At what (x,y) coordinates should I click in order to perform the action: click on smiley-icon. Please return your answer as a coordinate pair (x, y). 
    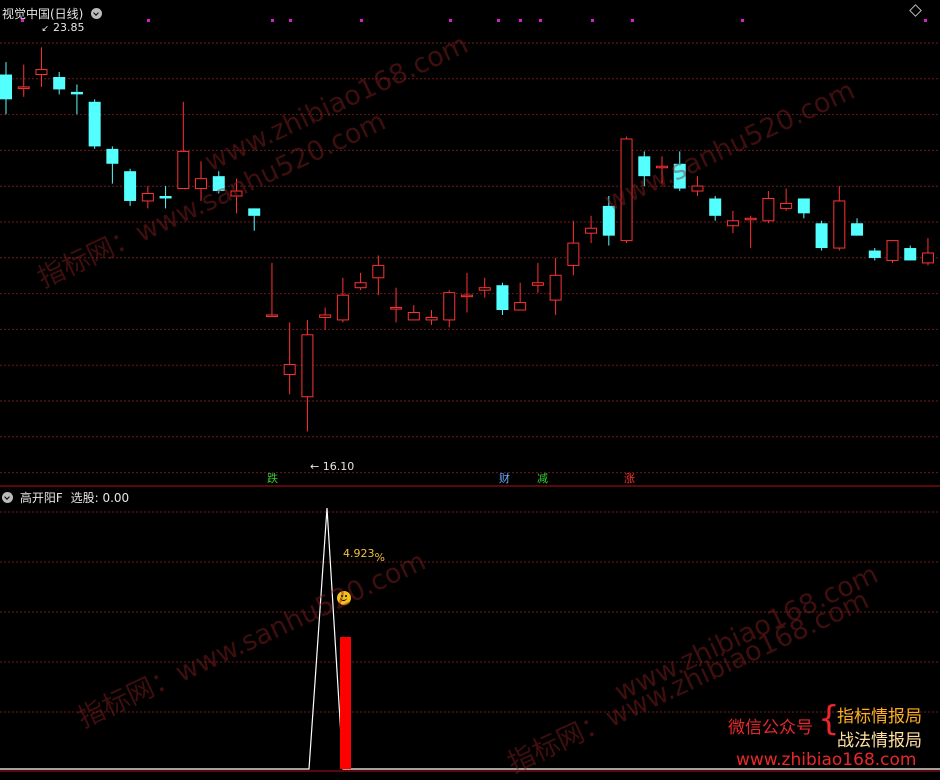
    Looking at the image, I should click on (344, 598).